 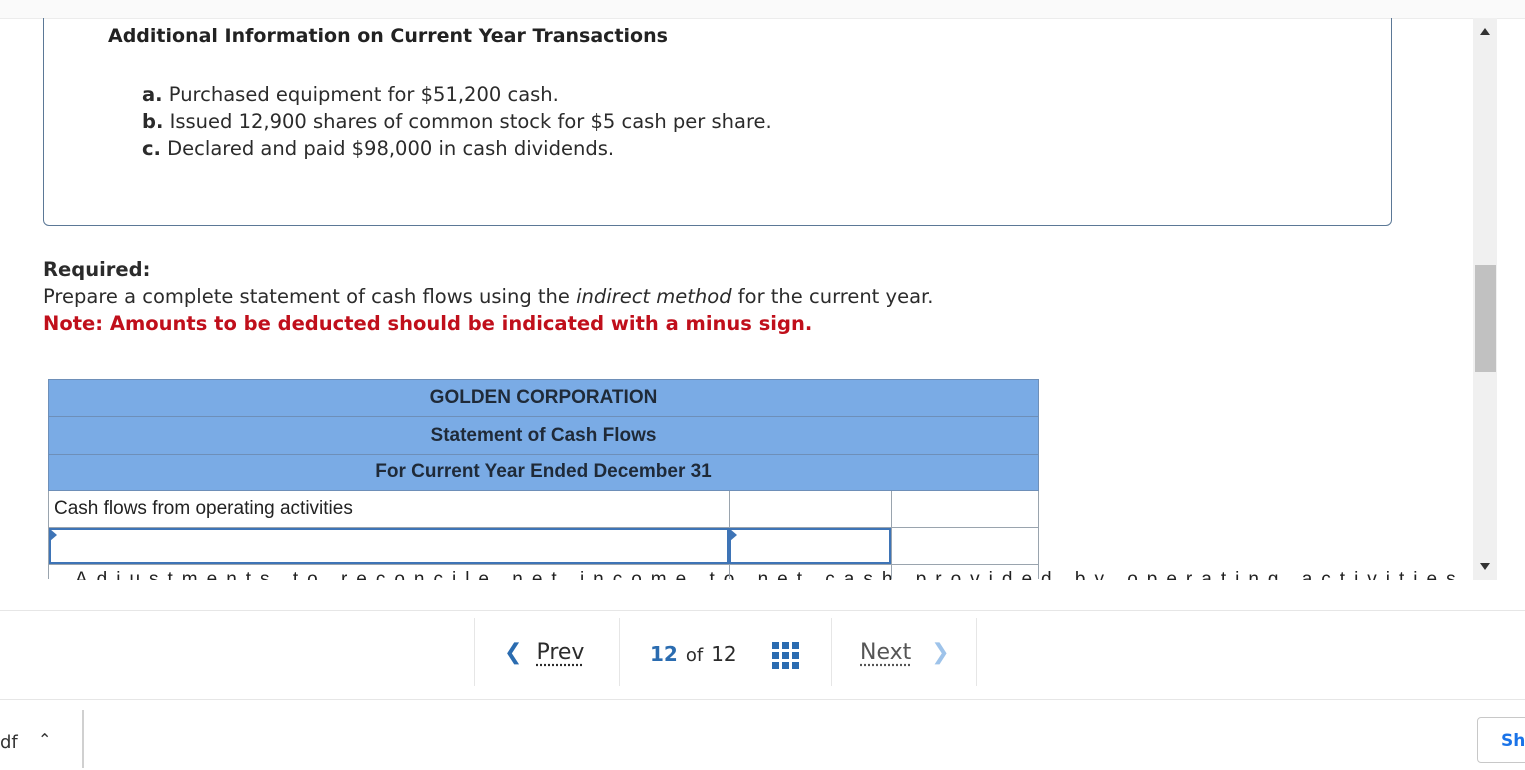 I want to click on browser-top-strip, so click(x=762, y=9).